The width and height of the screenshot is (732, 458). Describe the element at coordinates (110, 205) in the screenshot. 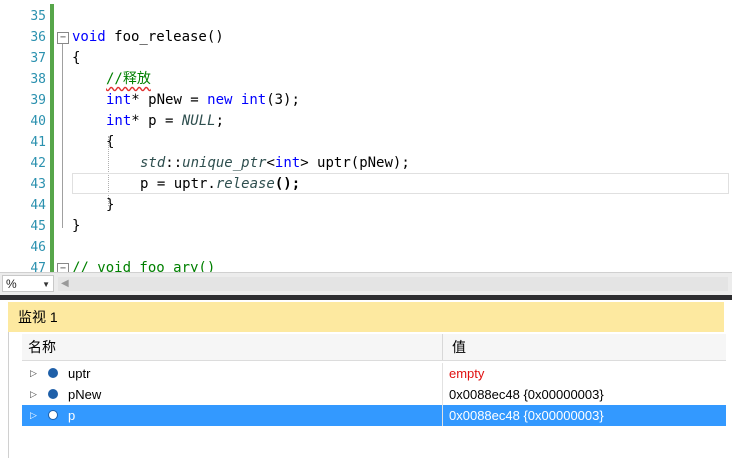

I see `code-line-44: }` at that location.